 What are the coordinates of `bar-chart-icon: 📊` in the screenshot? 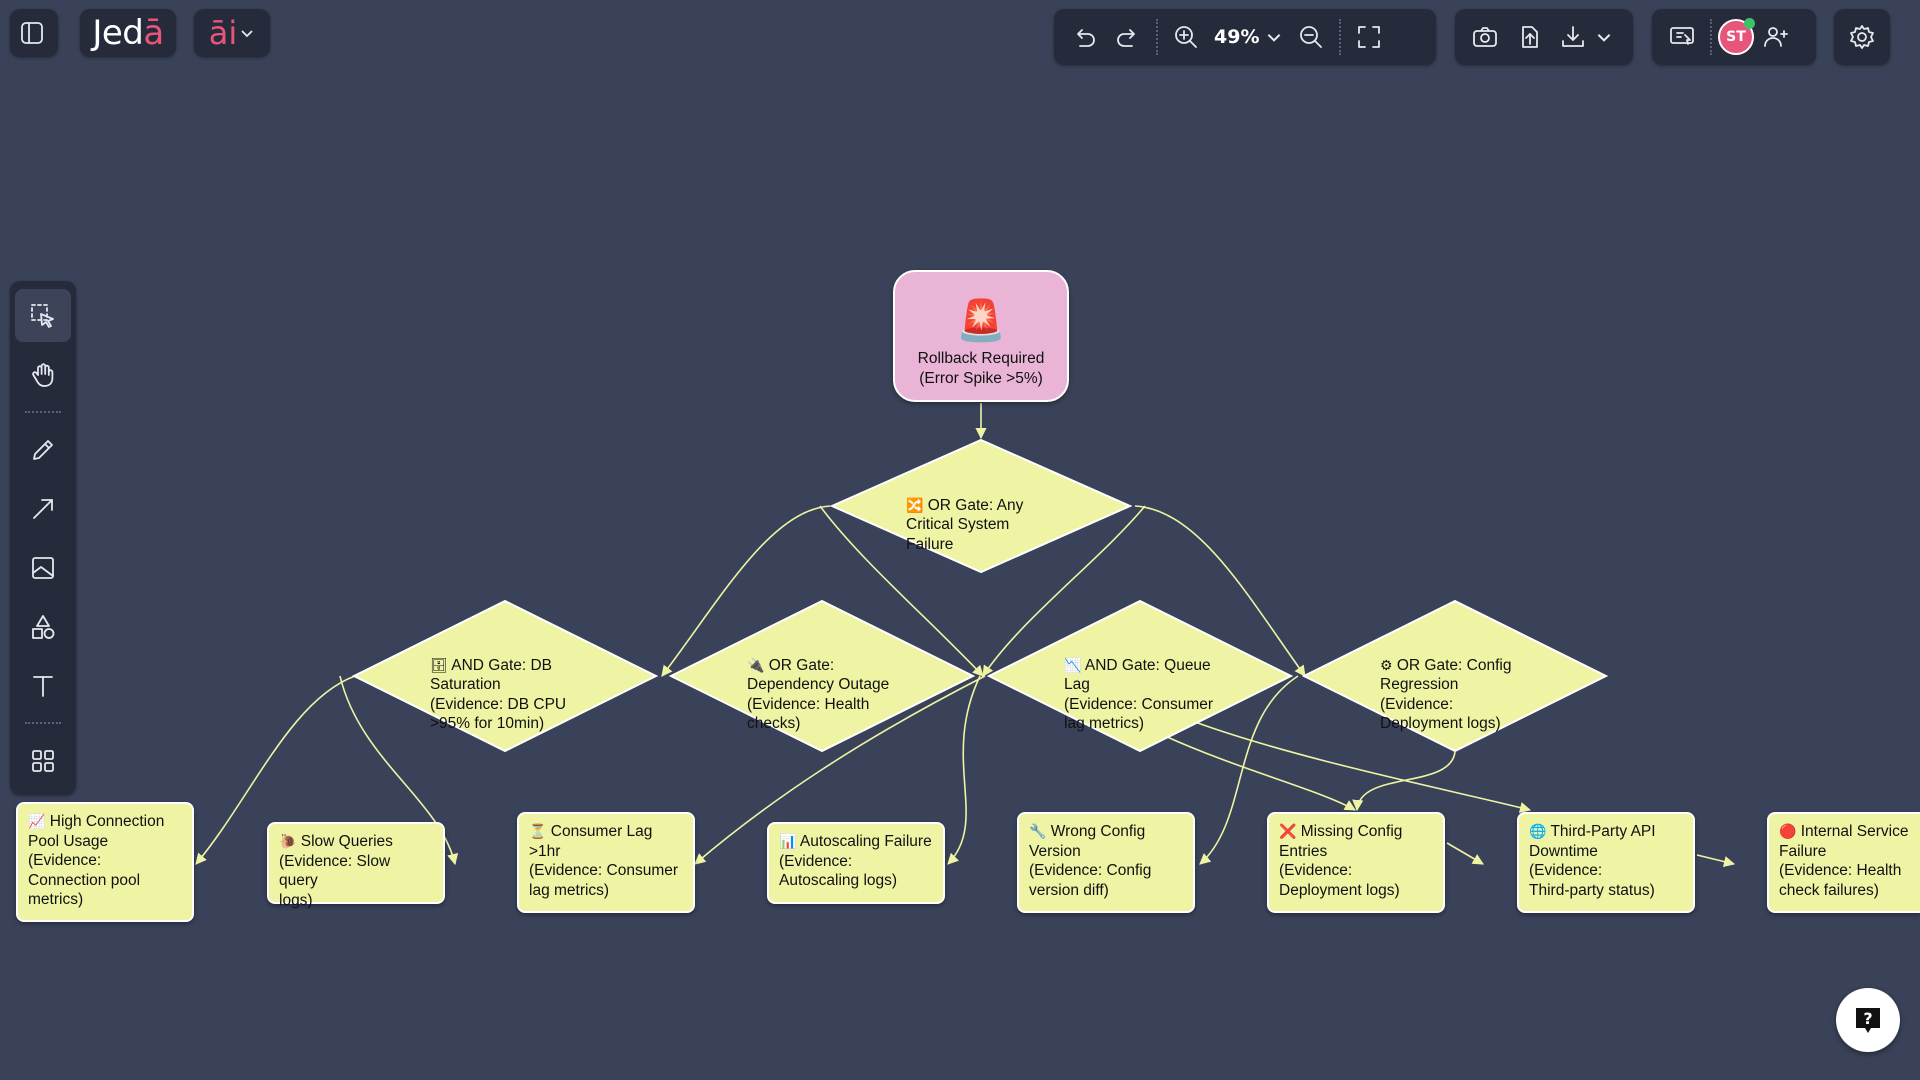 It's located at (788, 841).